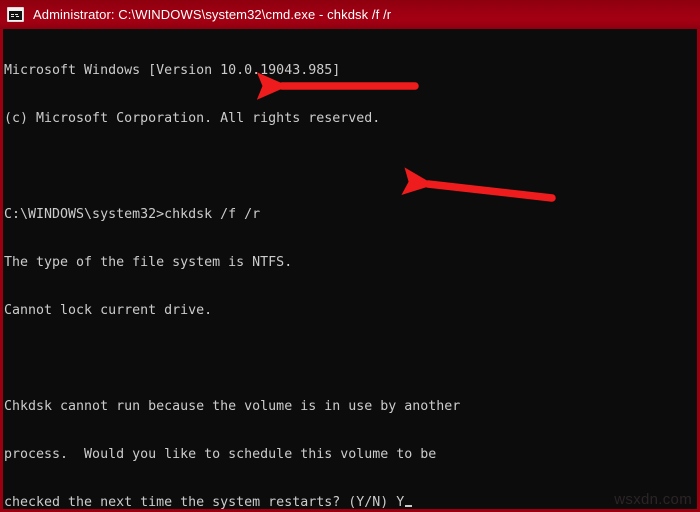  What do you see at coordinates (108, 310) in the screenshot?
I see `console-line: Cannot lock current drive.` at bounding box center [108, 310].